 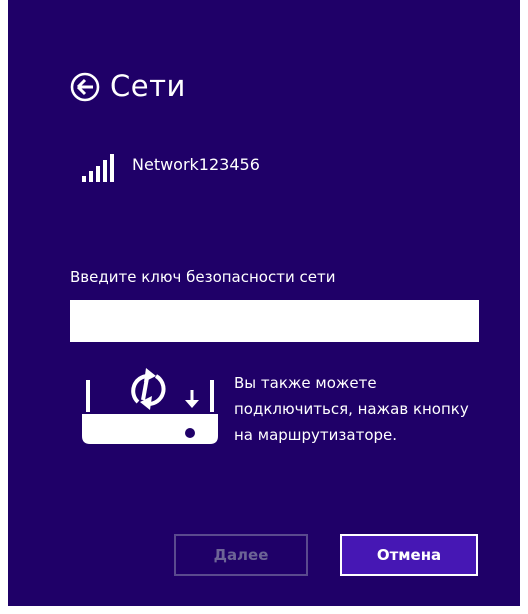 What do you see at coordinates (409, 555) in the screenshot?
I see `cancel-button: Отмена` at bounding box center [409, 555].